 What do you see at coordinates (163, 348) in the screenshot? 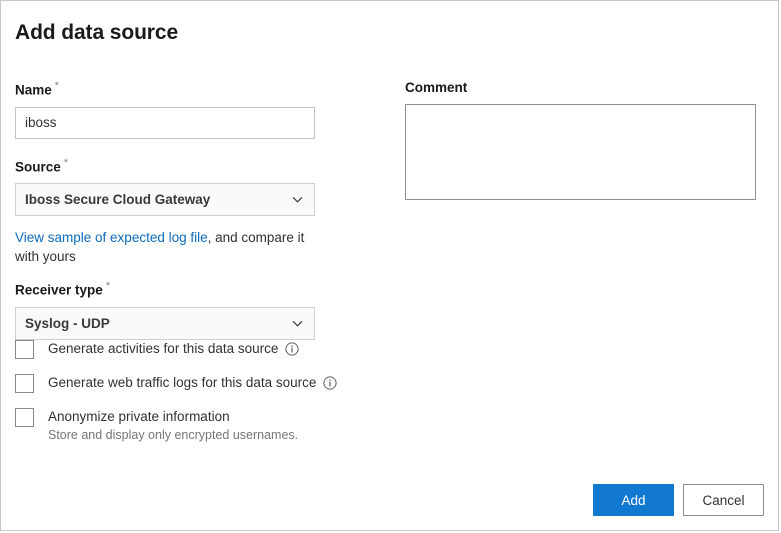
I see `checkbox-label: Generate activities for this data source` at bounding box center [163, 348].